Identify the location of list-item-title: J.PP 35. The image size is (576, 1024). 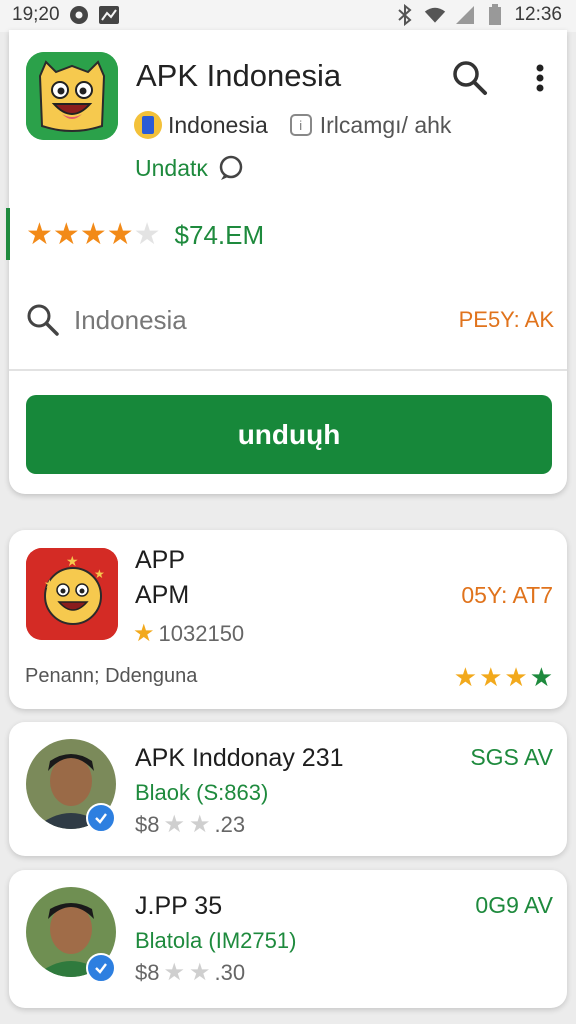
(179, 906).